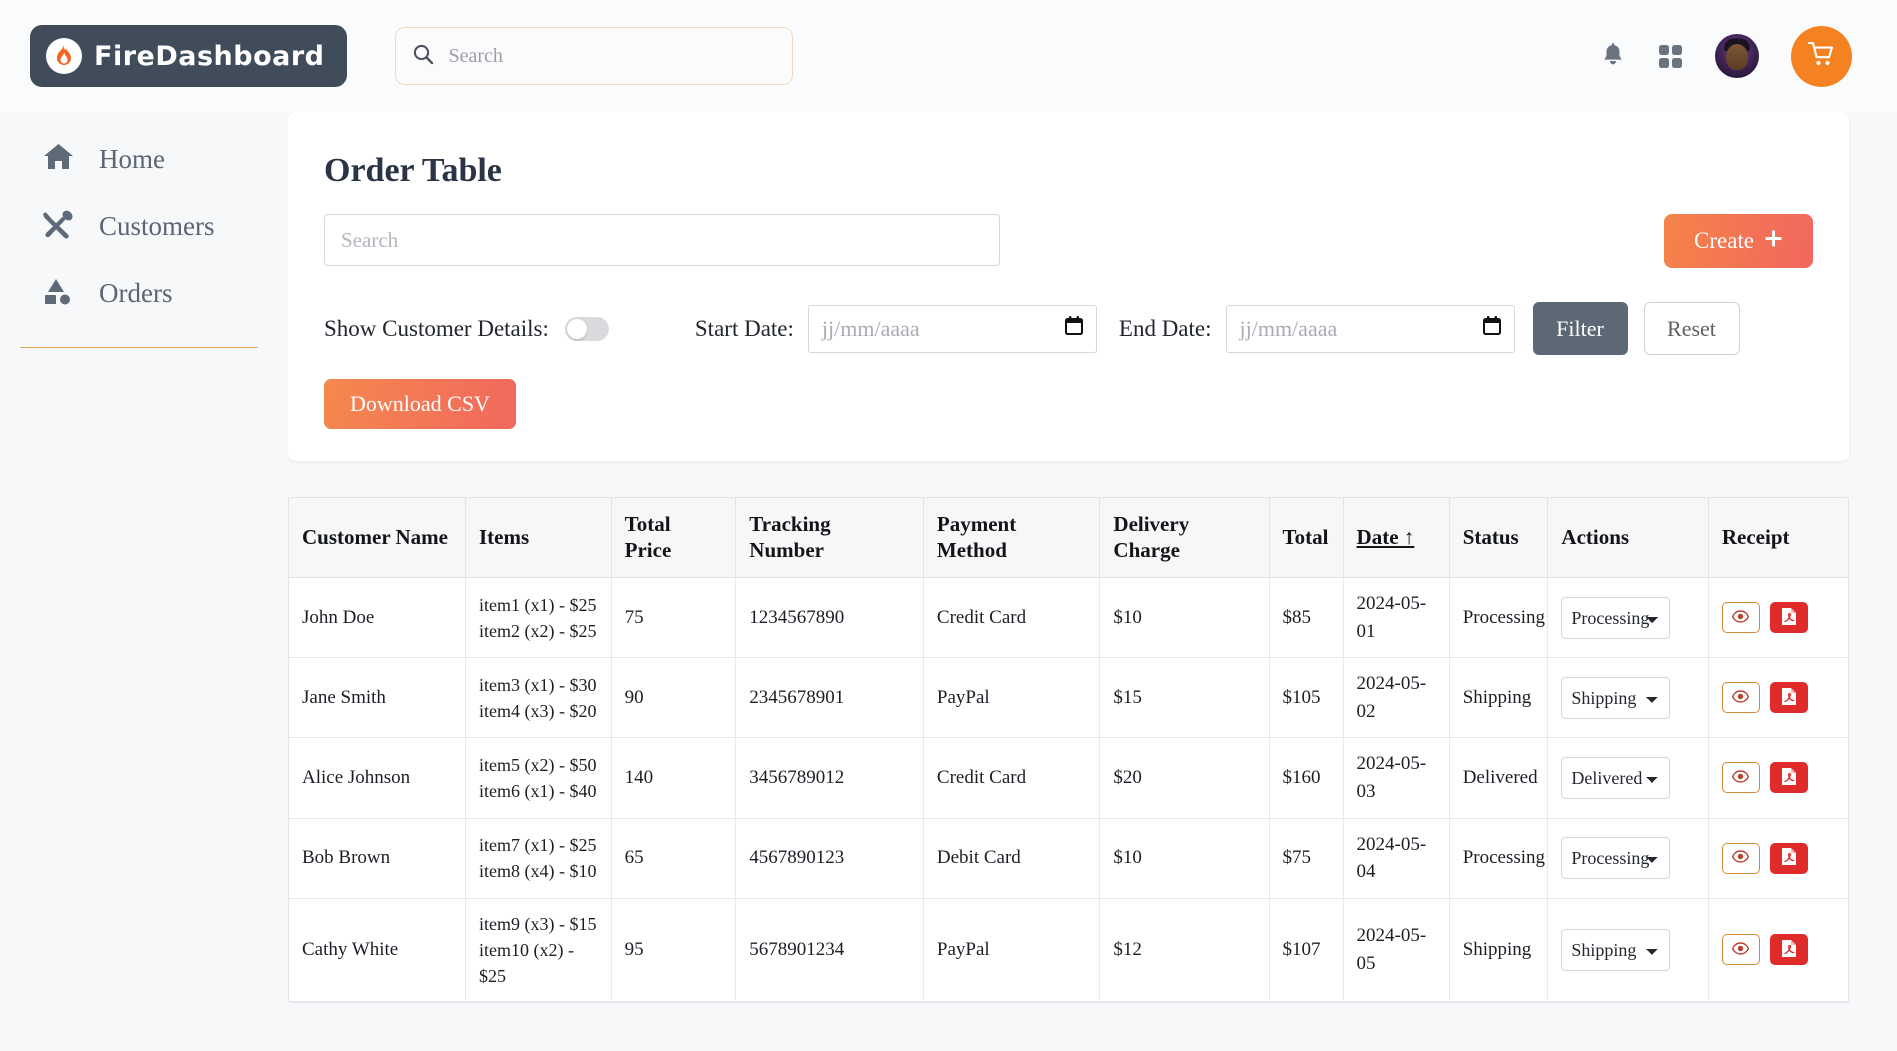  What do you see at coordinates (1396, 778) in the screenshot?
I see `cell-date: 2024-05-03` at bounding box center [1396, 778].